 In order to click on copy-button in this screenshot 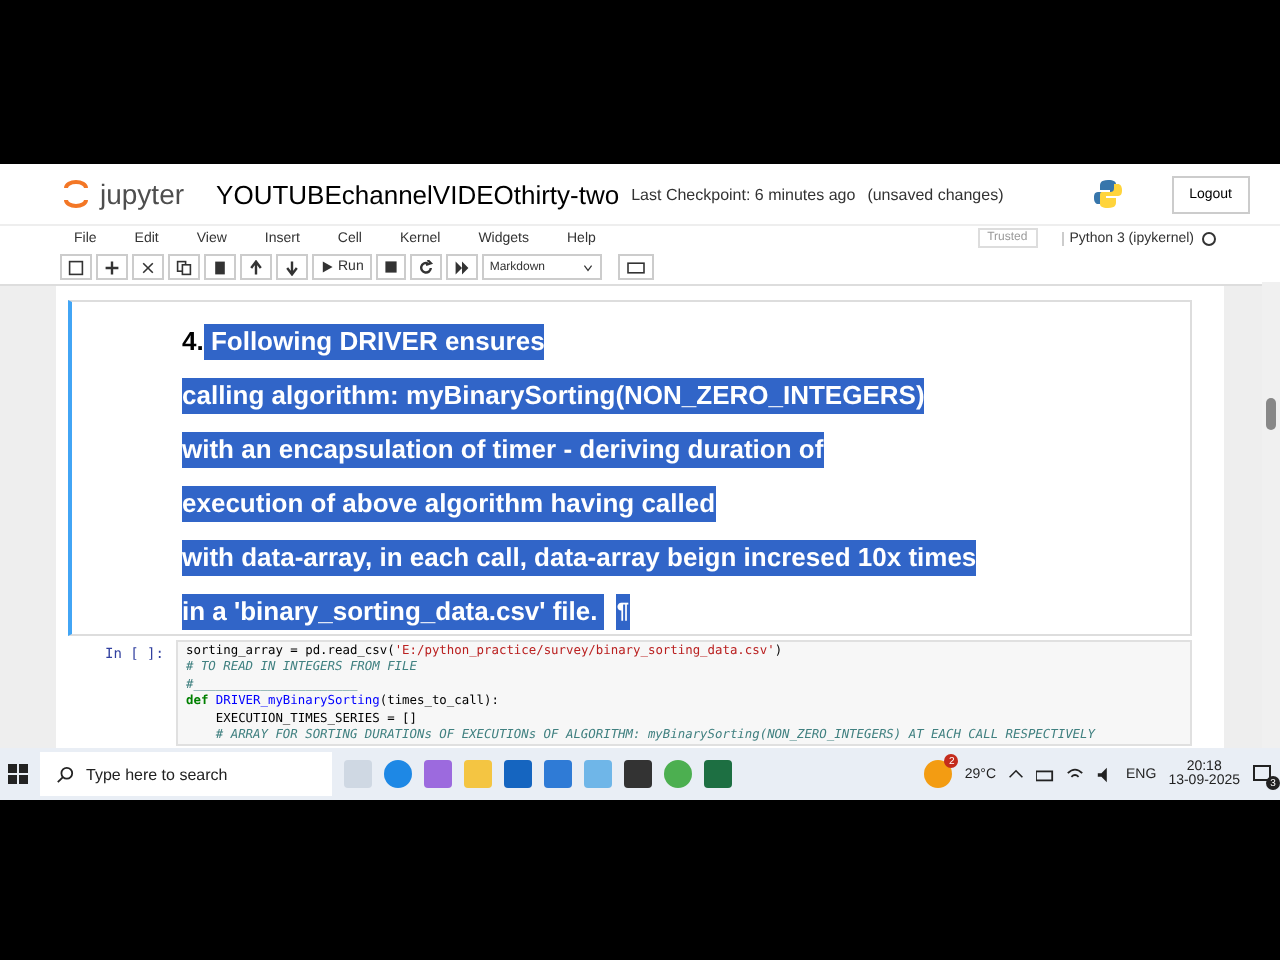, I will do `click(184, 267)`.